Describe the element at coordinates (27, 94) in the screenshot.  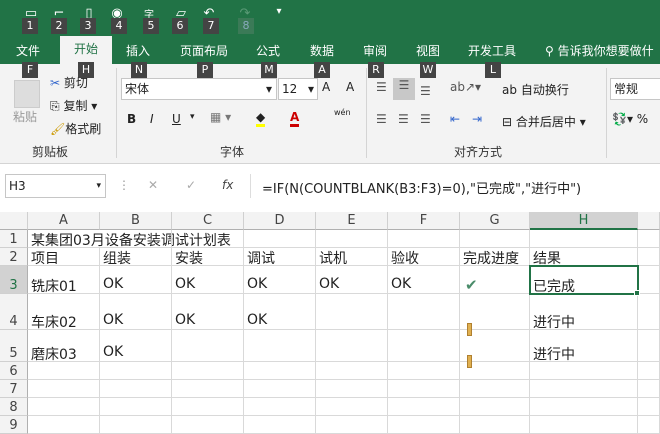
I see `paste-icon` at that location.